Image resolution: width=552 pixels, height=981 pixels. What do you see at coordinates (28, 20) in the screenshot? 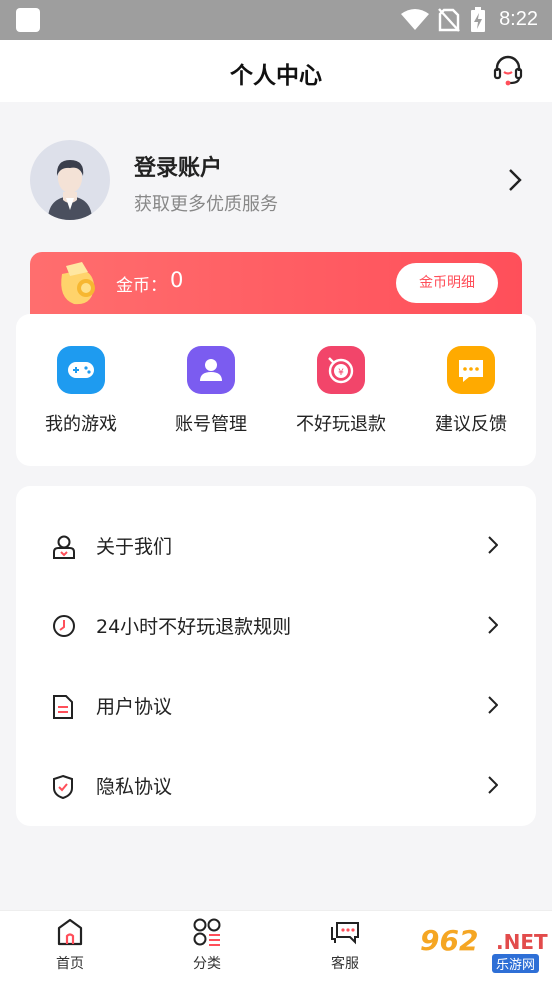
I see `app-notification-icon` at bounding box center [28, 20].